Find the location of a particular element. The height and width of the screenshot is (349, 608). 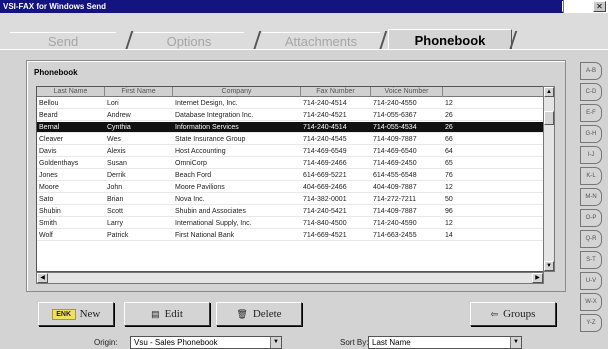

alpha-tab: M-N is located at coordinates (591, 197).